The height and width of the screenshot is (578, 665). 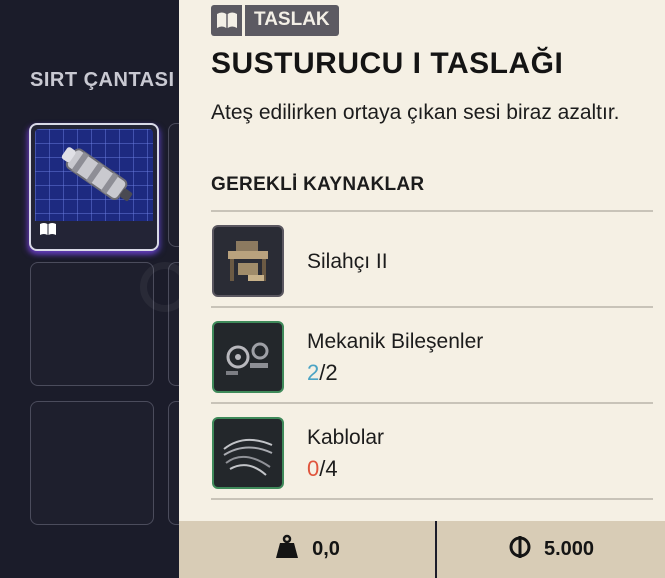 I want to click on required-count: 2, so click(x=331, y=372).